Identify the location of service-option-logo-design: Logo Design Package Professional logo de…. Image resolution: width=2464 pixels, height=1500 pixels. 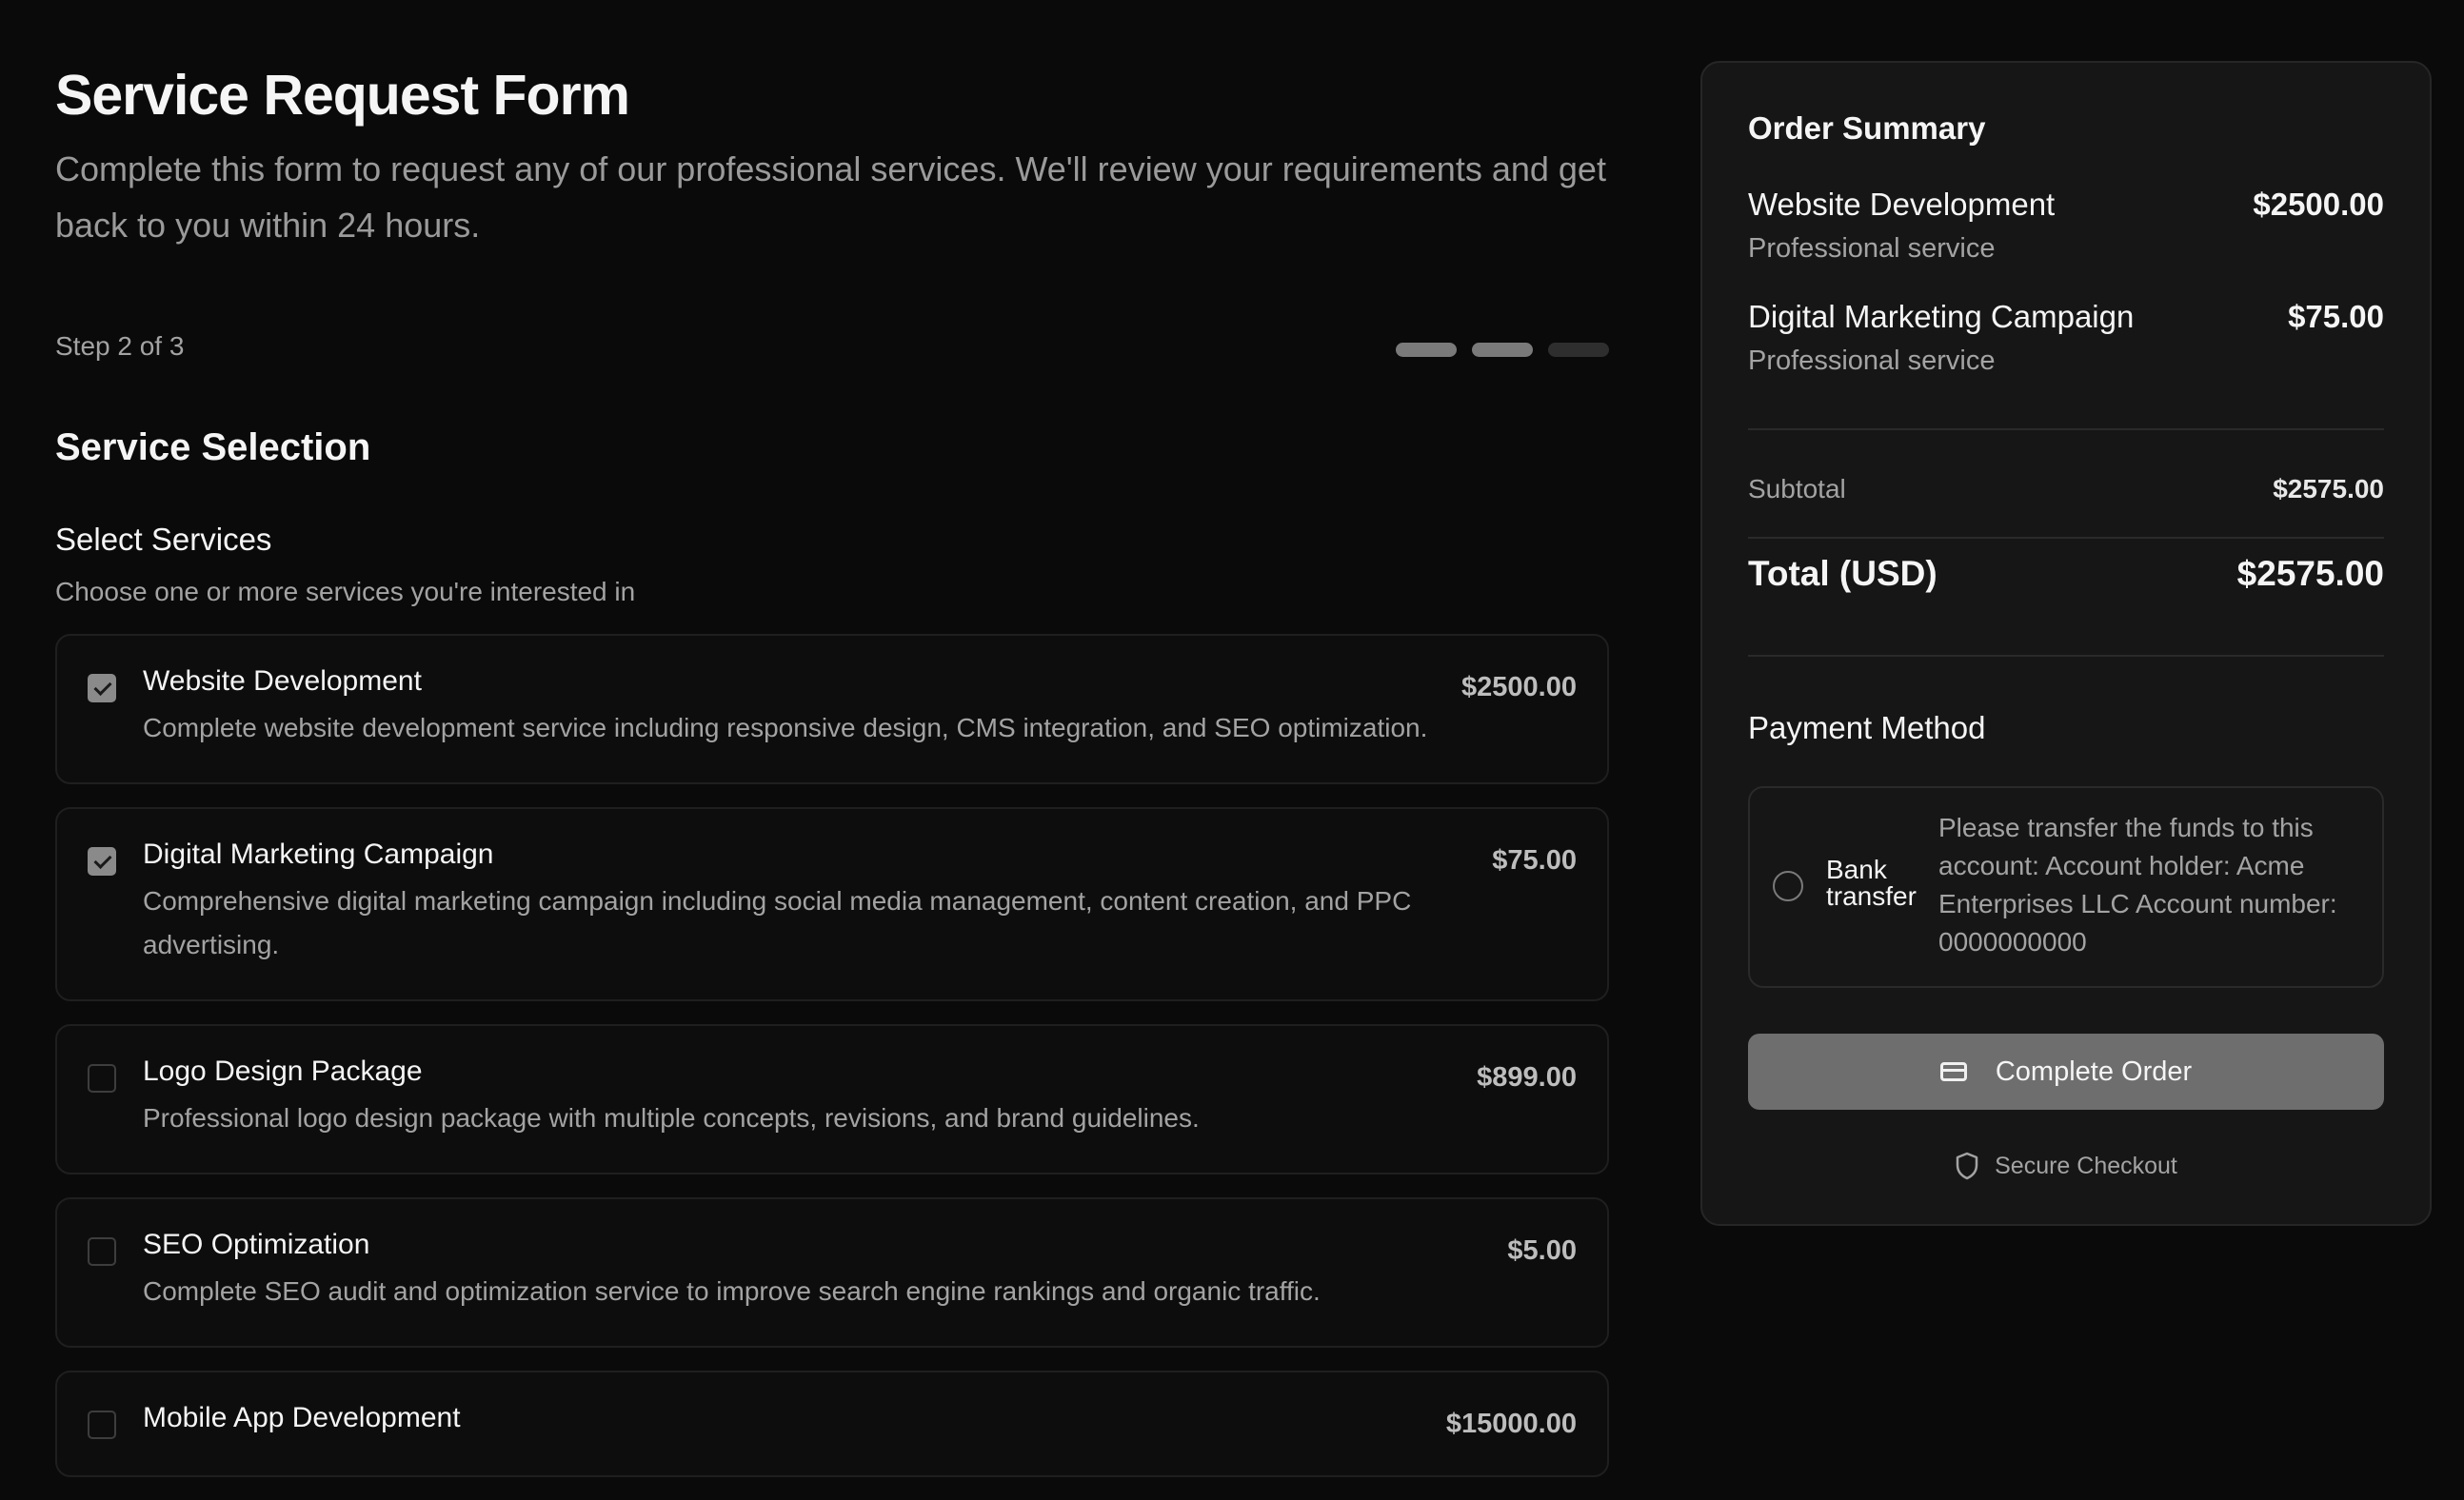
(832, 1099).